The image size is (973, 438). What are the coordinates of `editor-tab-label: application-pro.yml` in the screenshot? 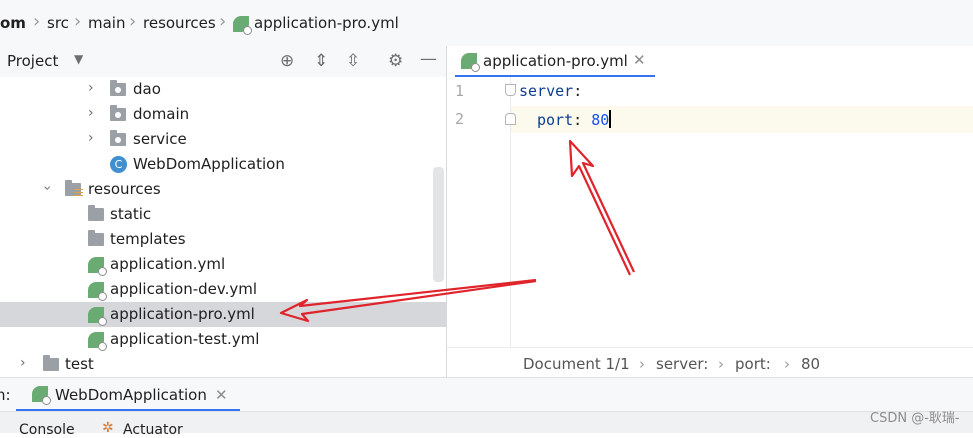 It's located at (555, 61).